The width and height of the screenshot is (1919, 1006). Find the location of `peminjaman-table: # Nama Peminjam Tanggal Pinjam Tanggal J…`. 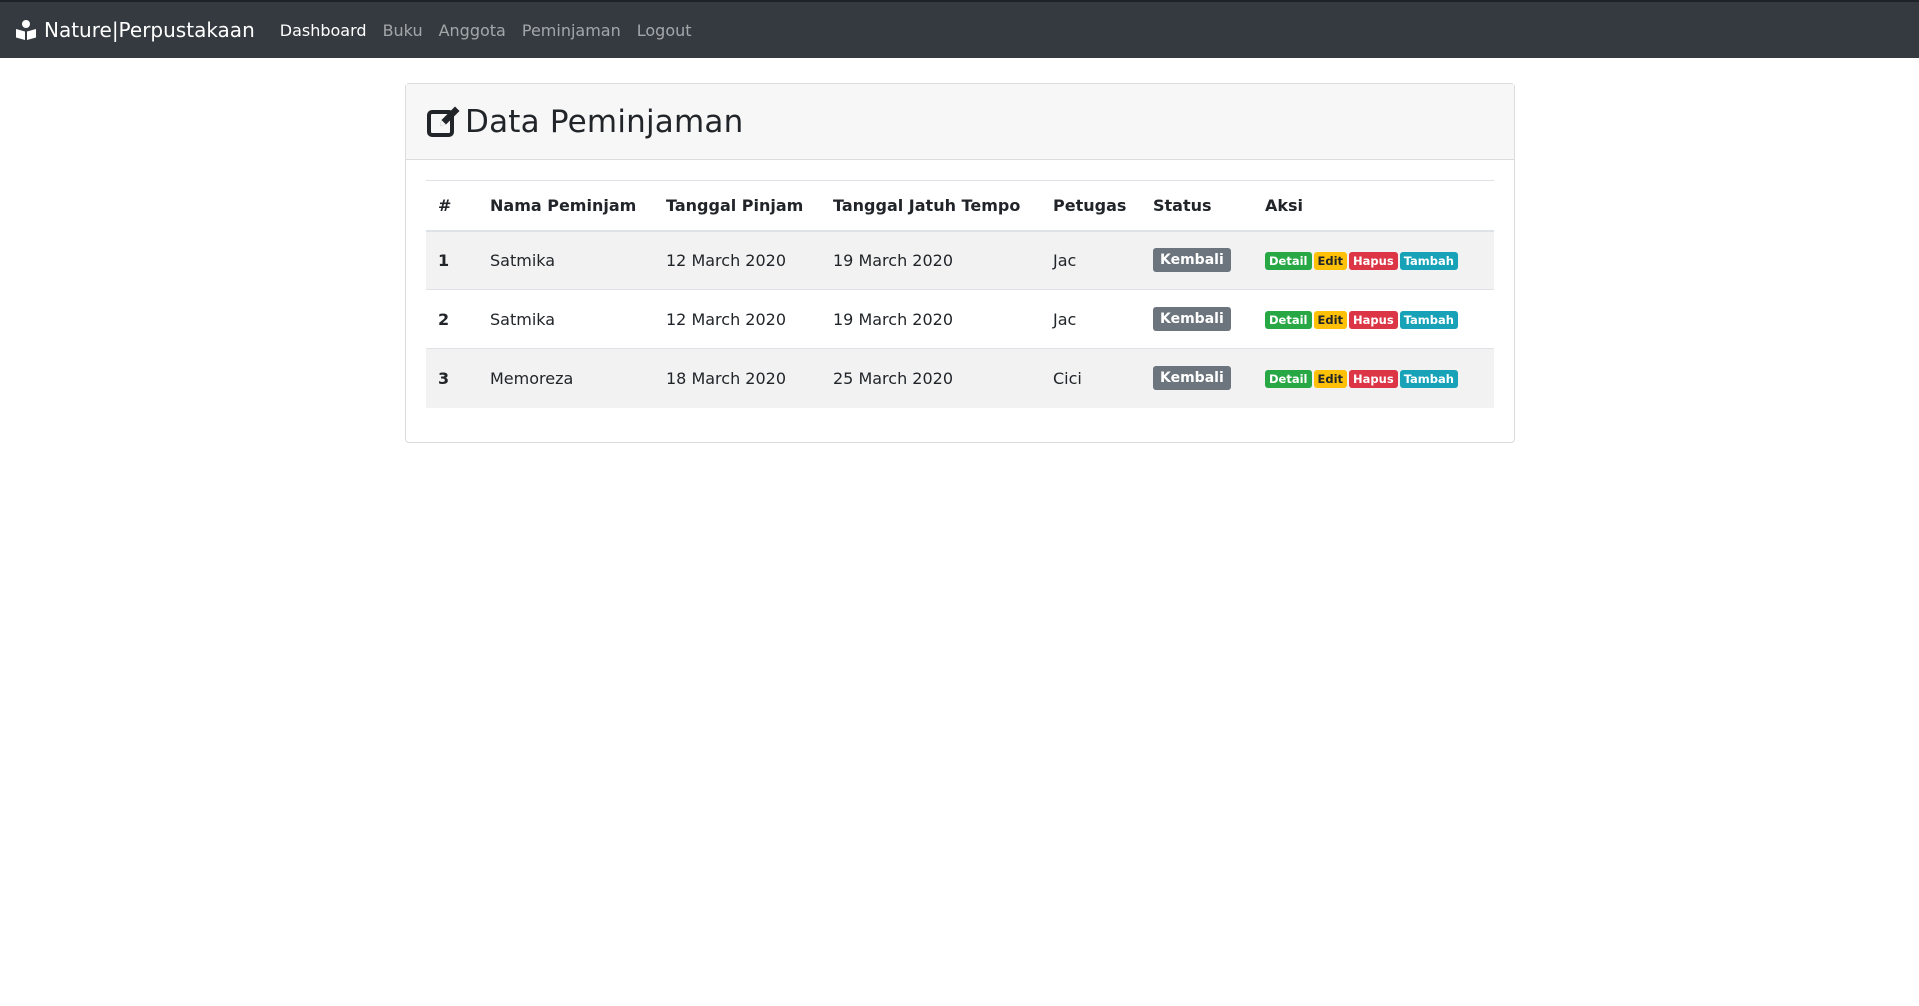

peminjaman-table: # Nama Peminjam Tanggal Pinjam Tanggal J… is located at coordinates (960, 294).